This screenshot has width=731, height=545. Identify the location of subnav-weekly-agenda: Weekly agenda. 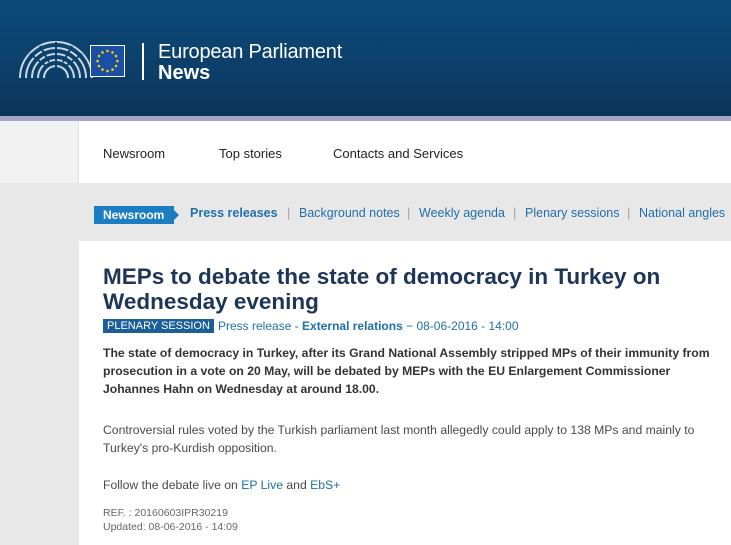
(462, 213).